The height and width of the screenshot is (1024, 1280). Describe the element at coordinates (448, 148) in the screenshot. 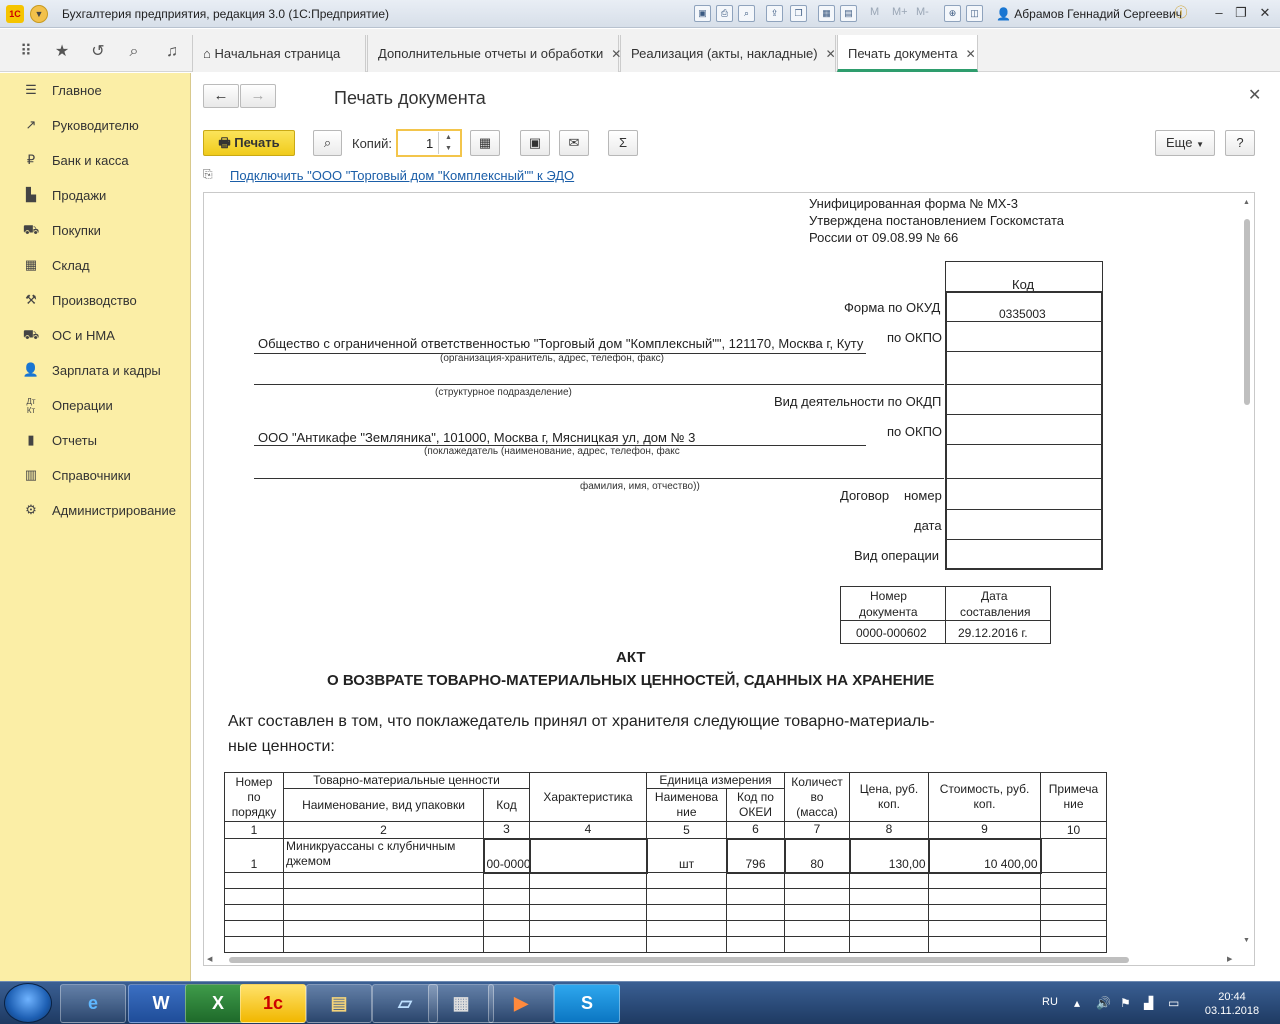

I see `spin-down-icon: ▼` at that location.